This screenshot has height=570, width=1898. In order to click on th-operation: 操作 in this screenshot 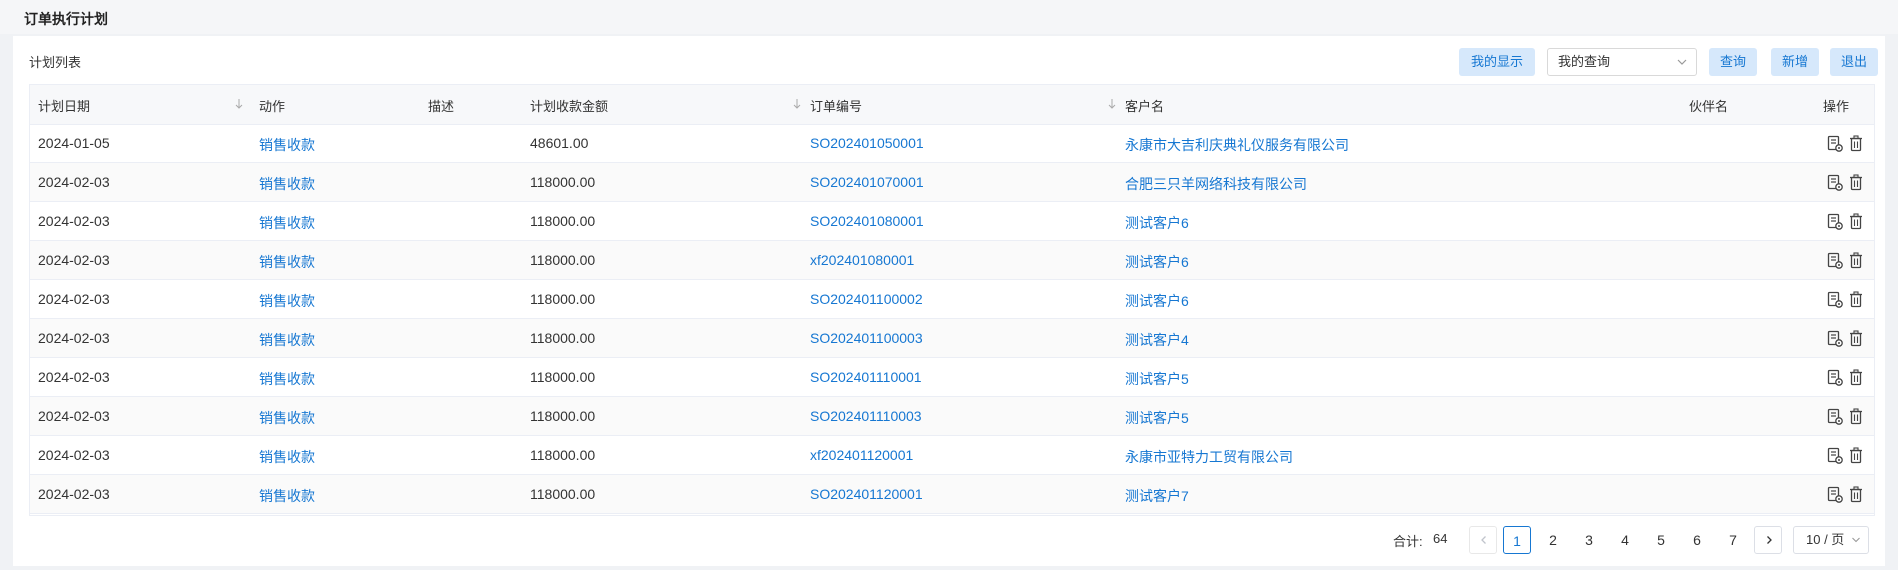, I will do `click(1836, 106)`.